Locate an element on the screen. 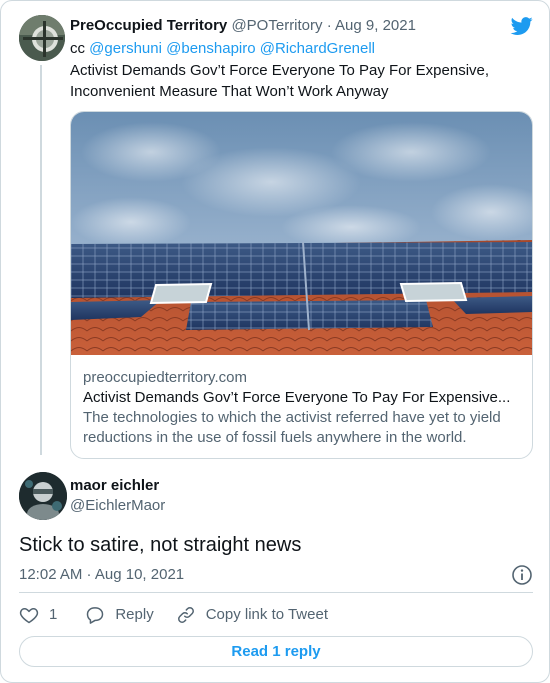  tweet-actions: 1 Reply Copy link to Tweet is located at coordinates (173, 615).